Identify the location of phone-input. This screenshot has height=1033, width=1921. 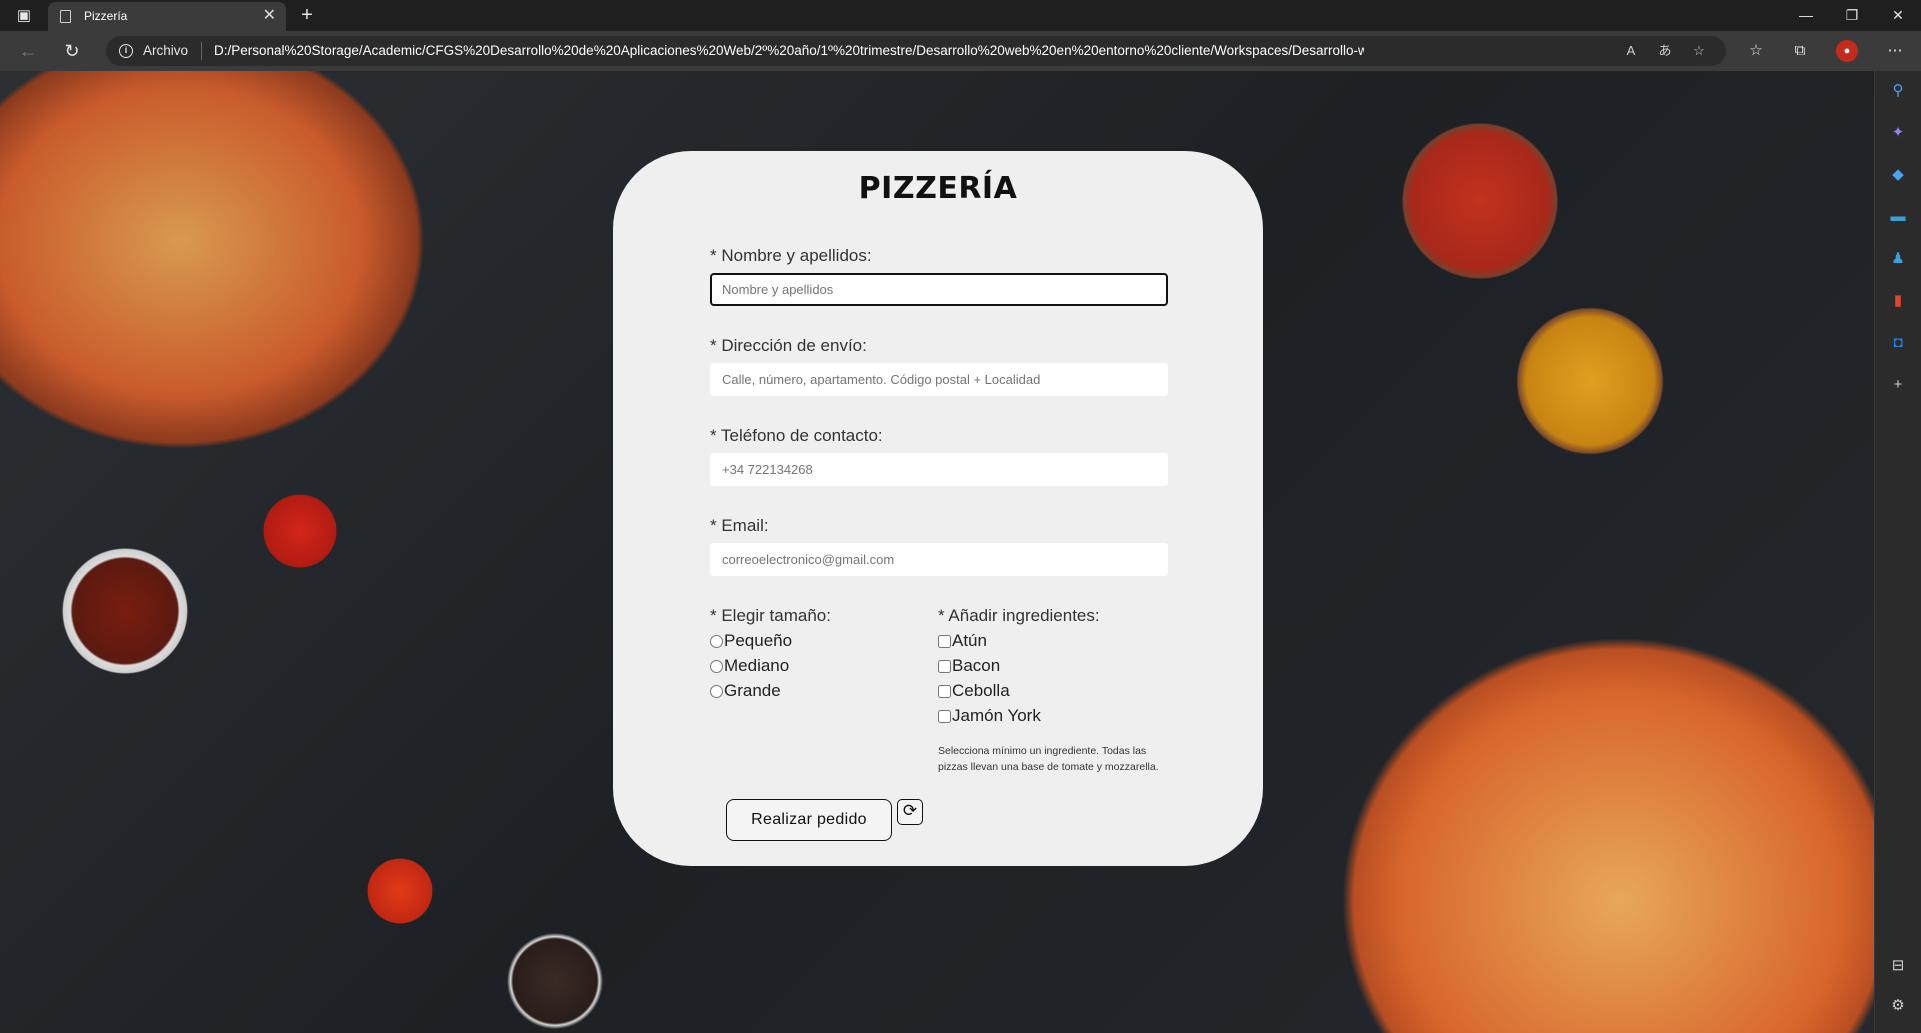
(939, 469).